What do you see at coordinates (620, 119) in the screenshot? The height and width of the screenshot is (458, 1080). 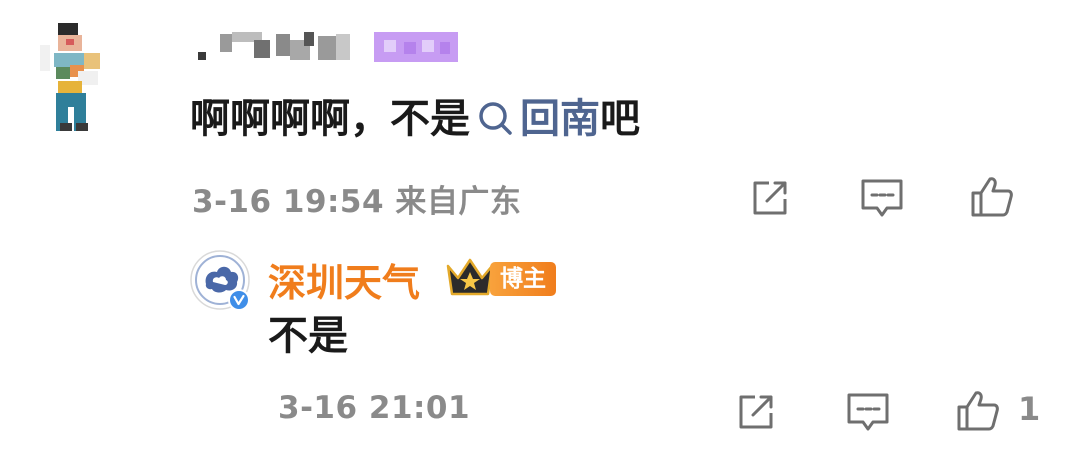 I see `comment-text-after: 吧` at bounding box center [620, 119].